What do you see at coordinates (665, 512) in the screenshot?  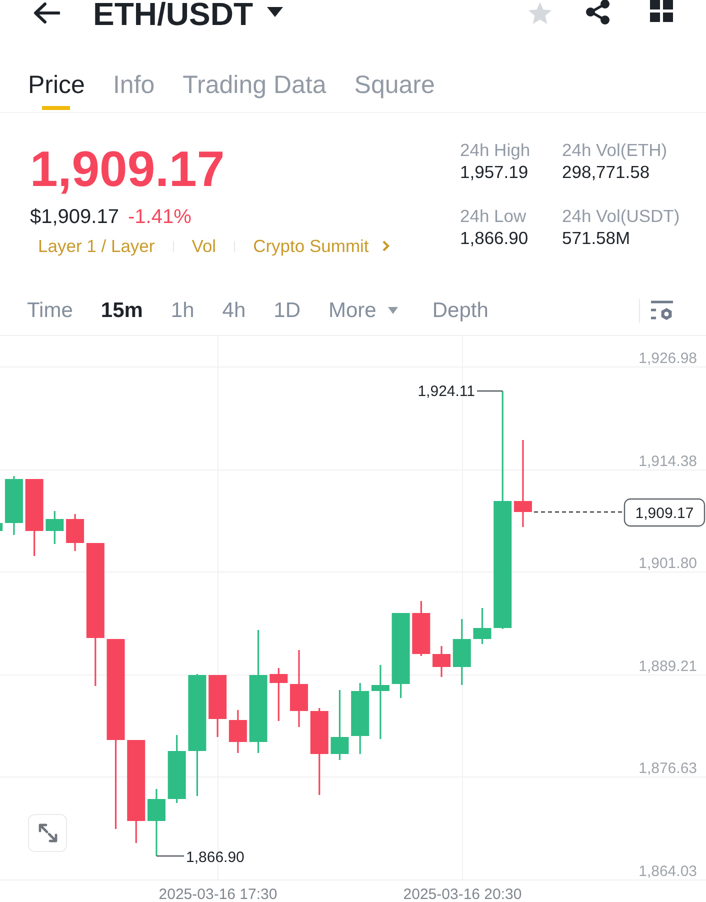 I see `last-price-tag: 1,909.17` at bounding box center [665, 512].